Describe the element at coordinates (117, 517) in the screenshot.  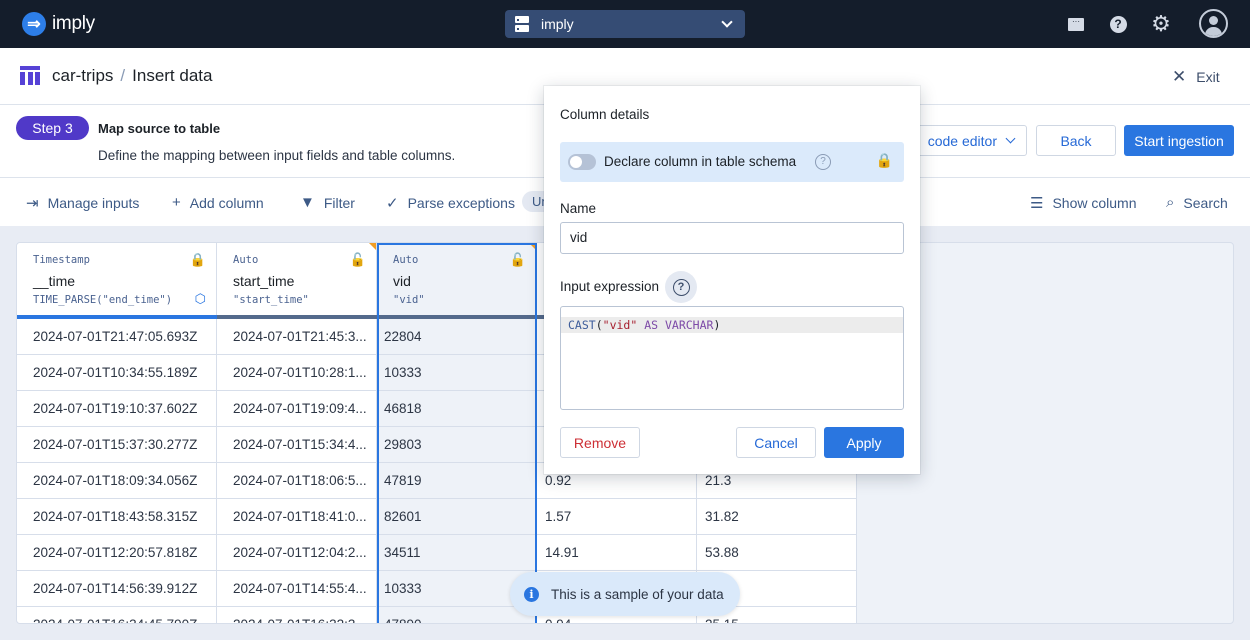
I see `table-cell: 2024-07-01T18:43:58.315Z` at that location.